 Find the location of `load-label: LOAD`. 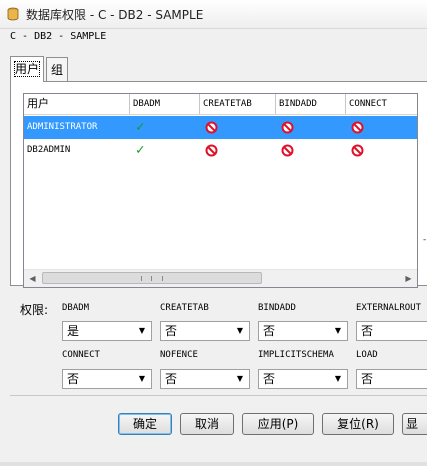

load-label: LOAD is located at coordinates (367, 355).